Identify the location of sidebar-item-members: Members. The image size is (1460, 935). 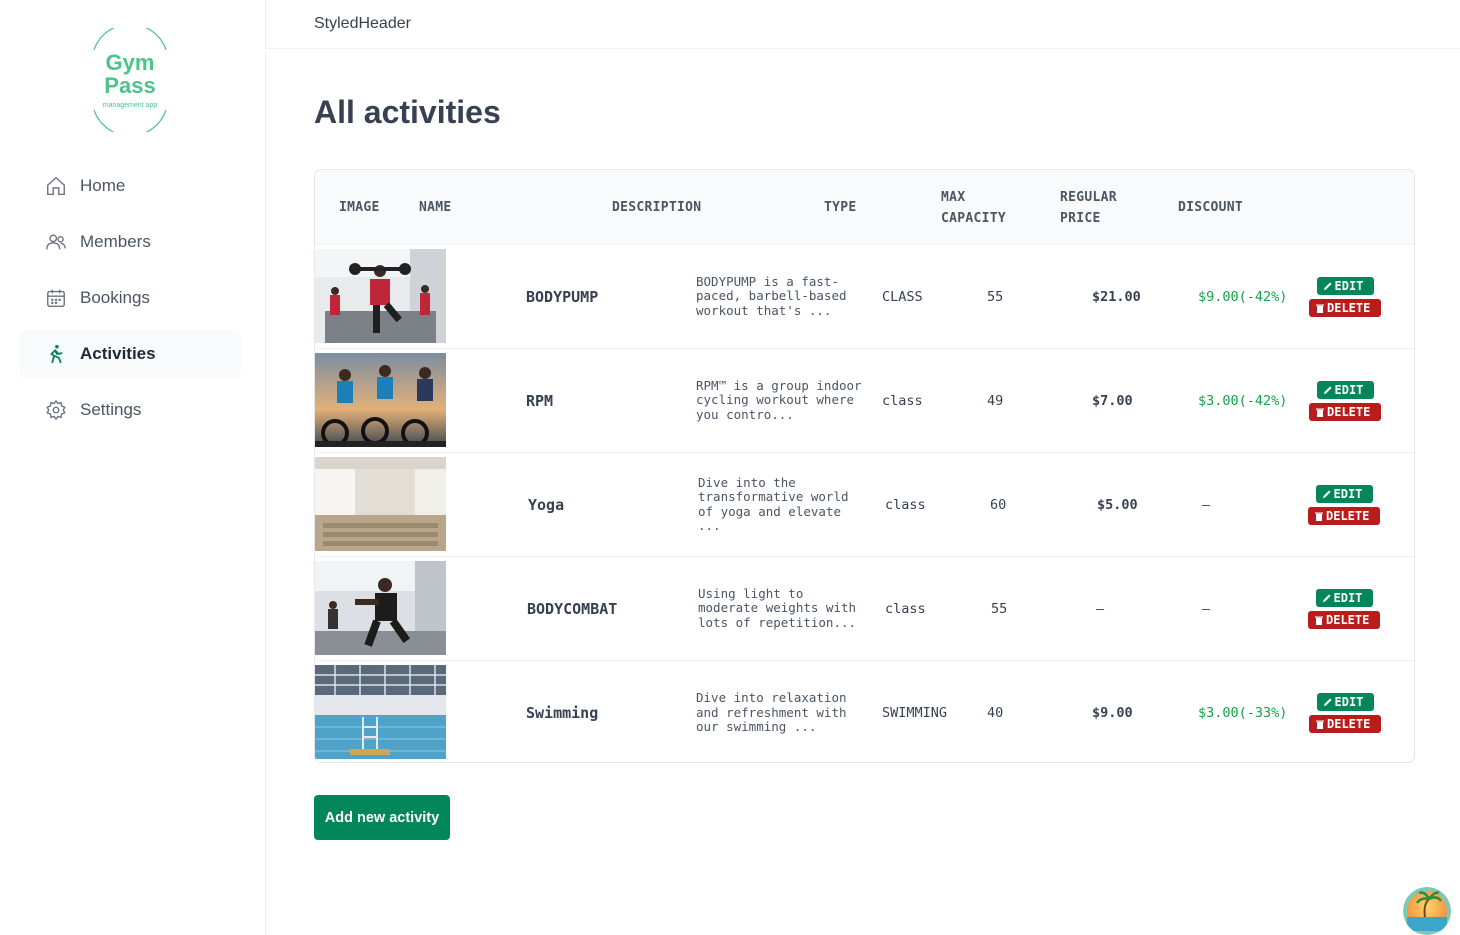
(130, 242).